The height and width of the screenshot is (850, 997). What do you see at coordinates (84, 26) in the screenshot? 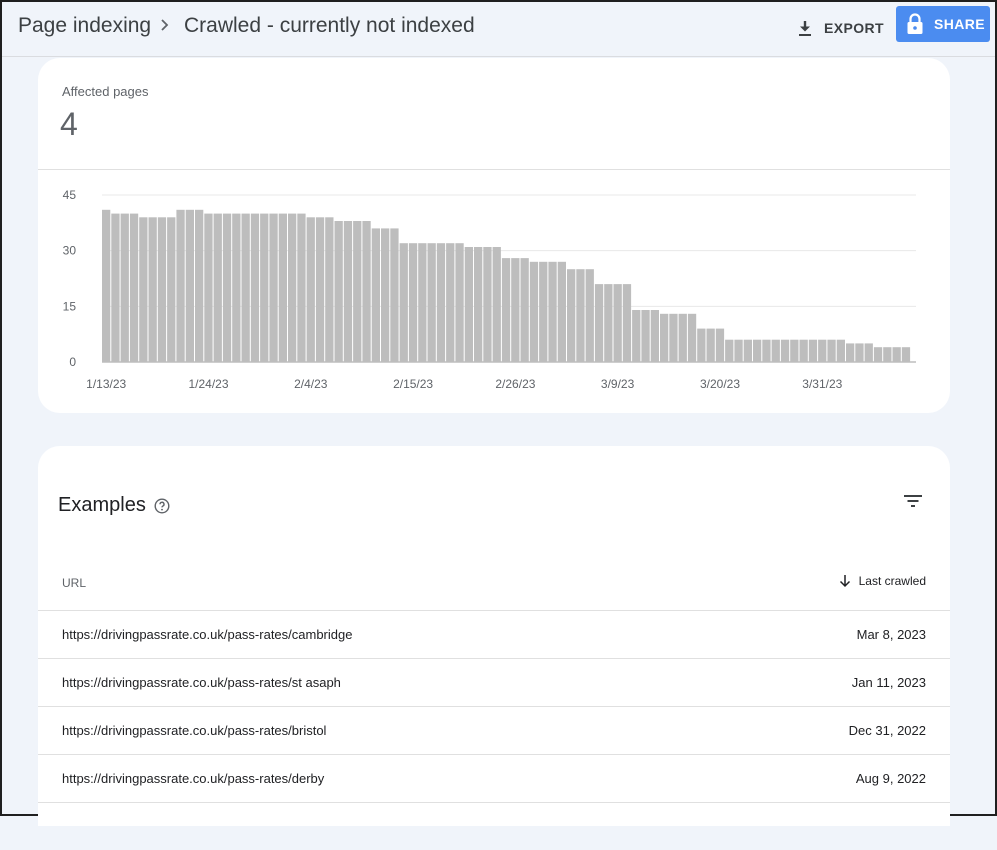
I see `breadcrumb-page-indexing: Page indexing` at bounding box center [84, 26].